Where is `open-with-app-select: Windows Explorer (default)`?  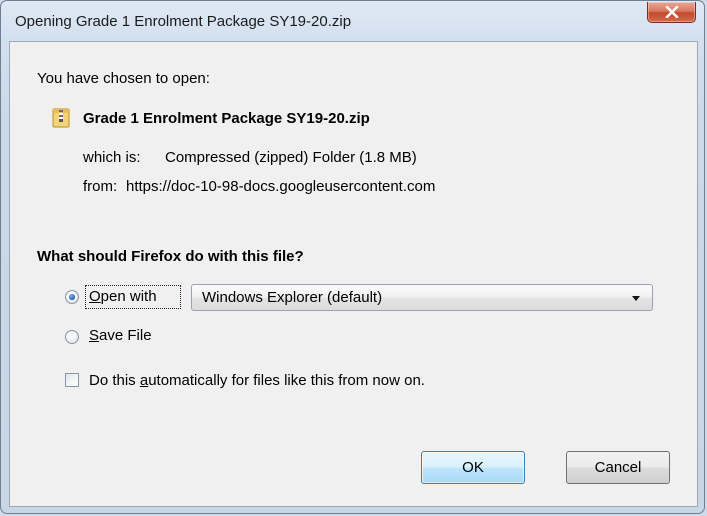
open-with-app-select: Windows Explorer (default) is located at coordinates (422, 297).